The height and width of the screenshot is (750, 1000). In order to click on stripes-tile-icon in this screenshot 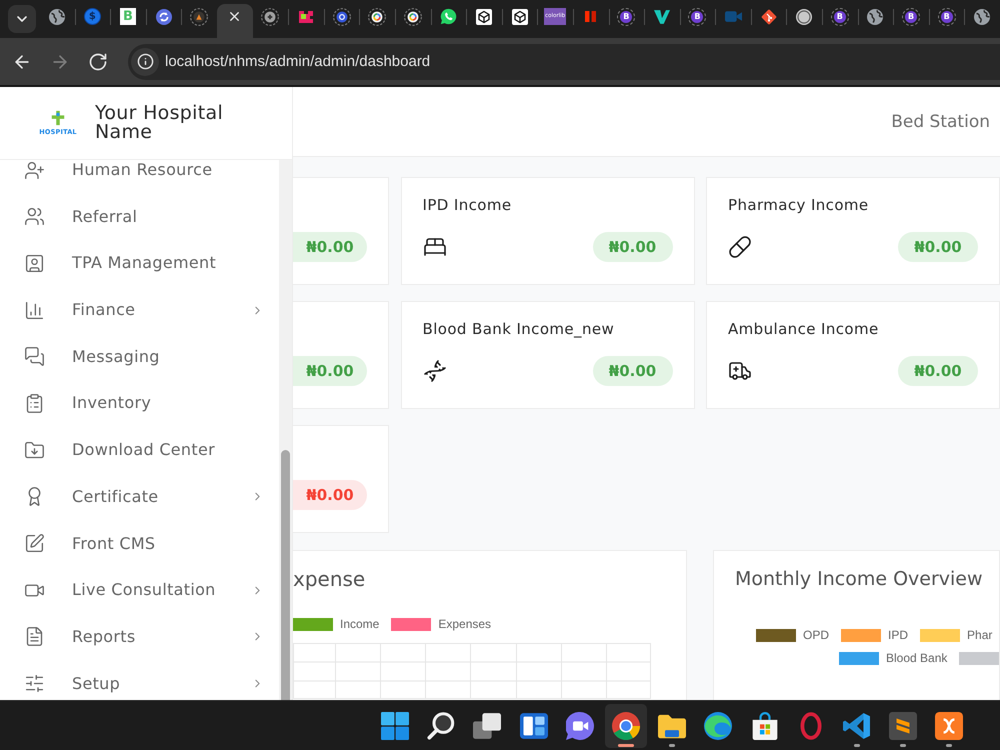, I will do `click(903, 726)`.